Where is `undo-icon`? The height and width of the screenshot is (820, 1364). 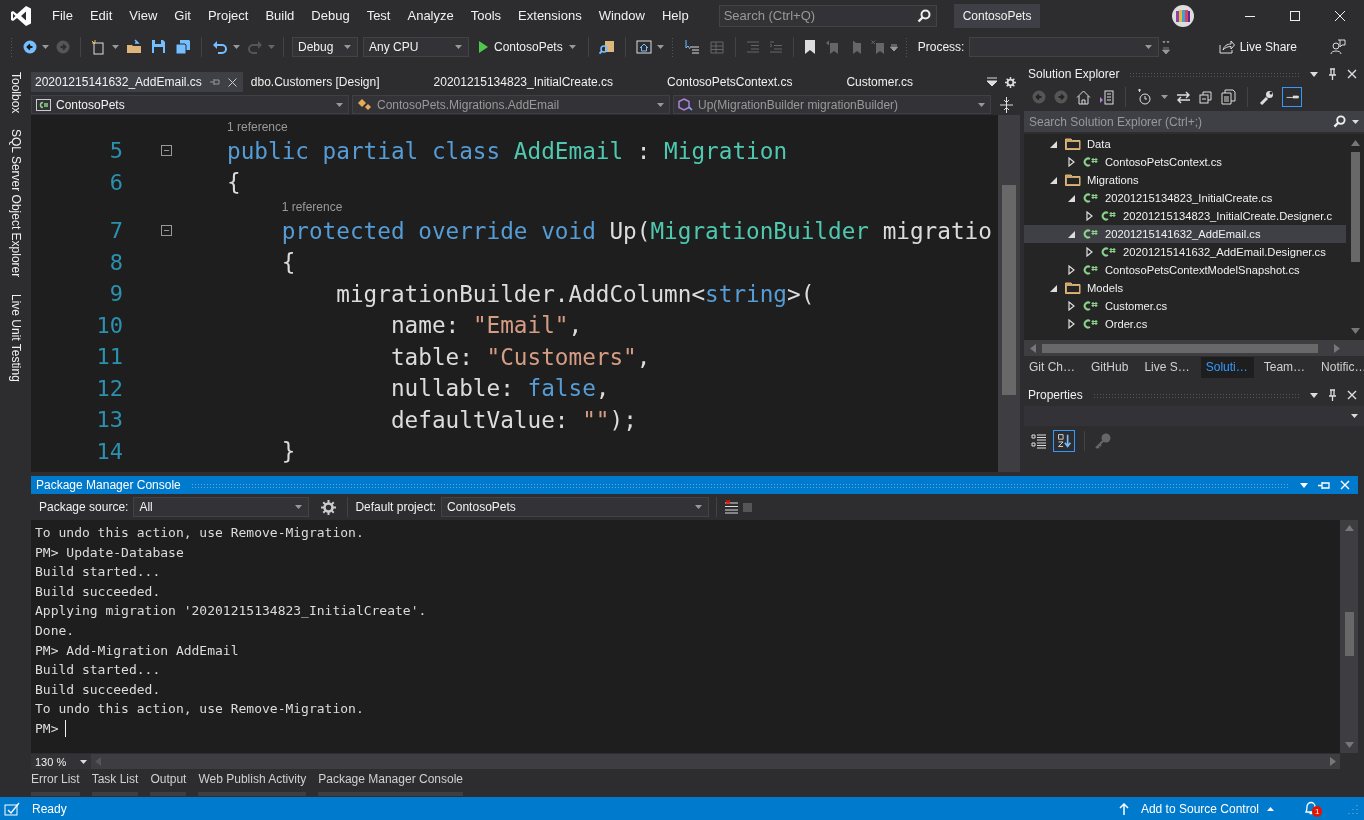
undo-icon is located at coordinates (220, 46).